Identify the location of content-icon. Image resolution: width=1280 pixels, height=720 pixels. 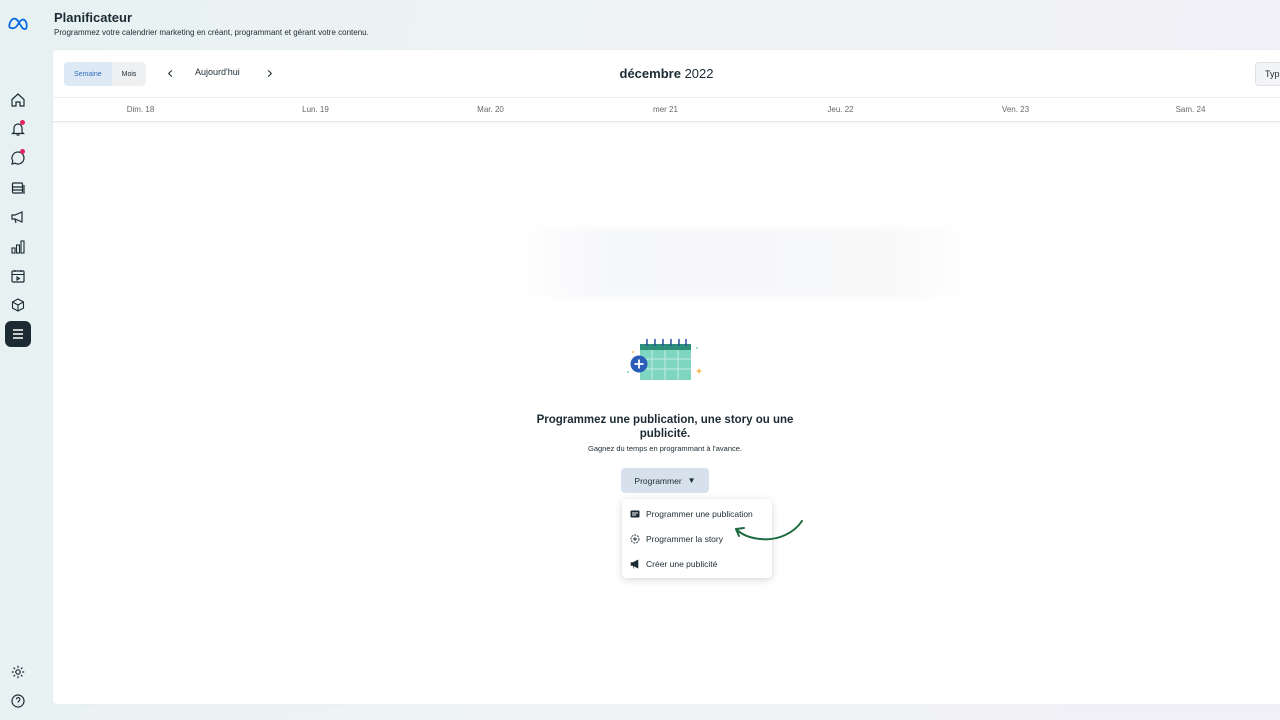
(18, 188).